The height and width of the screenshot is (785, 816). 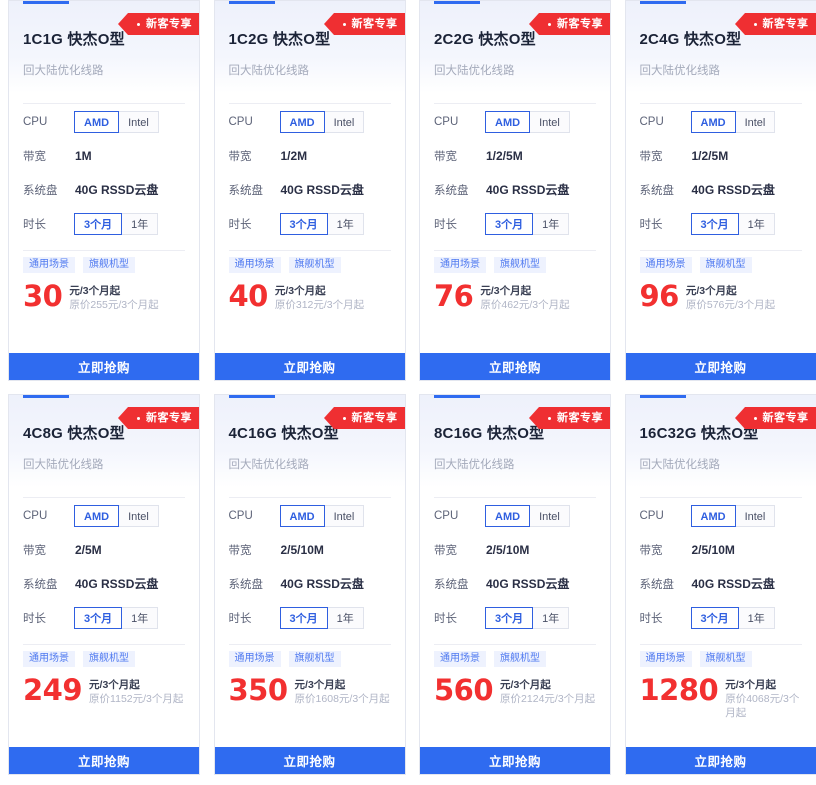 What do you see at coordinates (515, 691) in the screenshot?
I see `price-block: 560 元/3个月起 原价2124元/3个月起` at bounding box center [515, 691].